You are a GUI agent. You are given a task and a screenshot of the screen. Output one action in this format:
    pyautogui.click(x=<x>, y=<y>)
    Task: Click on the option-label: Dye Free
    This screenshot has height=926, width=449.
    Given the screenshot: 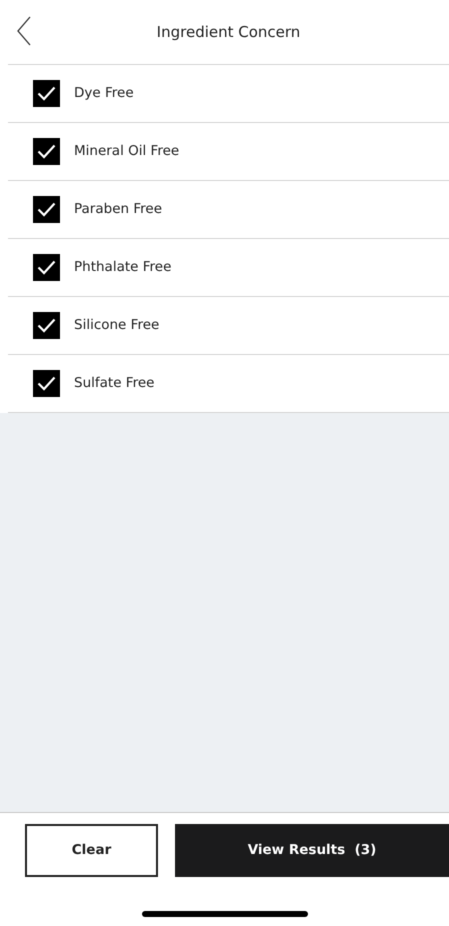 What is the action you would take?
    pyautogui.click(x=104, y=93)
    